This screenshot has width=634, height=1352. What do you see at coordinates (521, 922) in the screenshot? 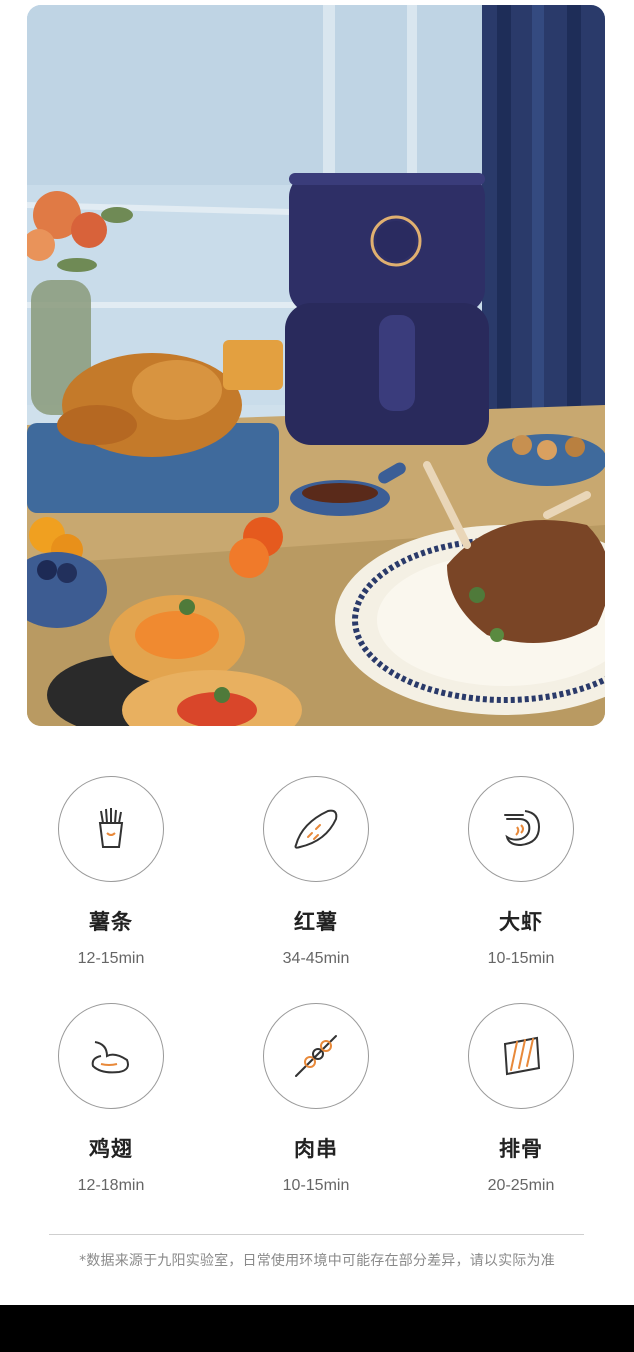
I see `food-name: 大虾` at bounding box center [521, 922].